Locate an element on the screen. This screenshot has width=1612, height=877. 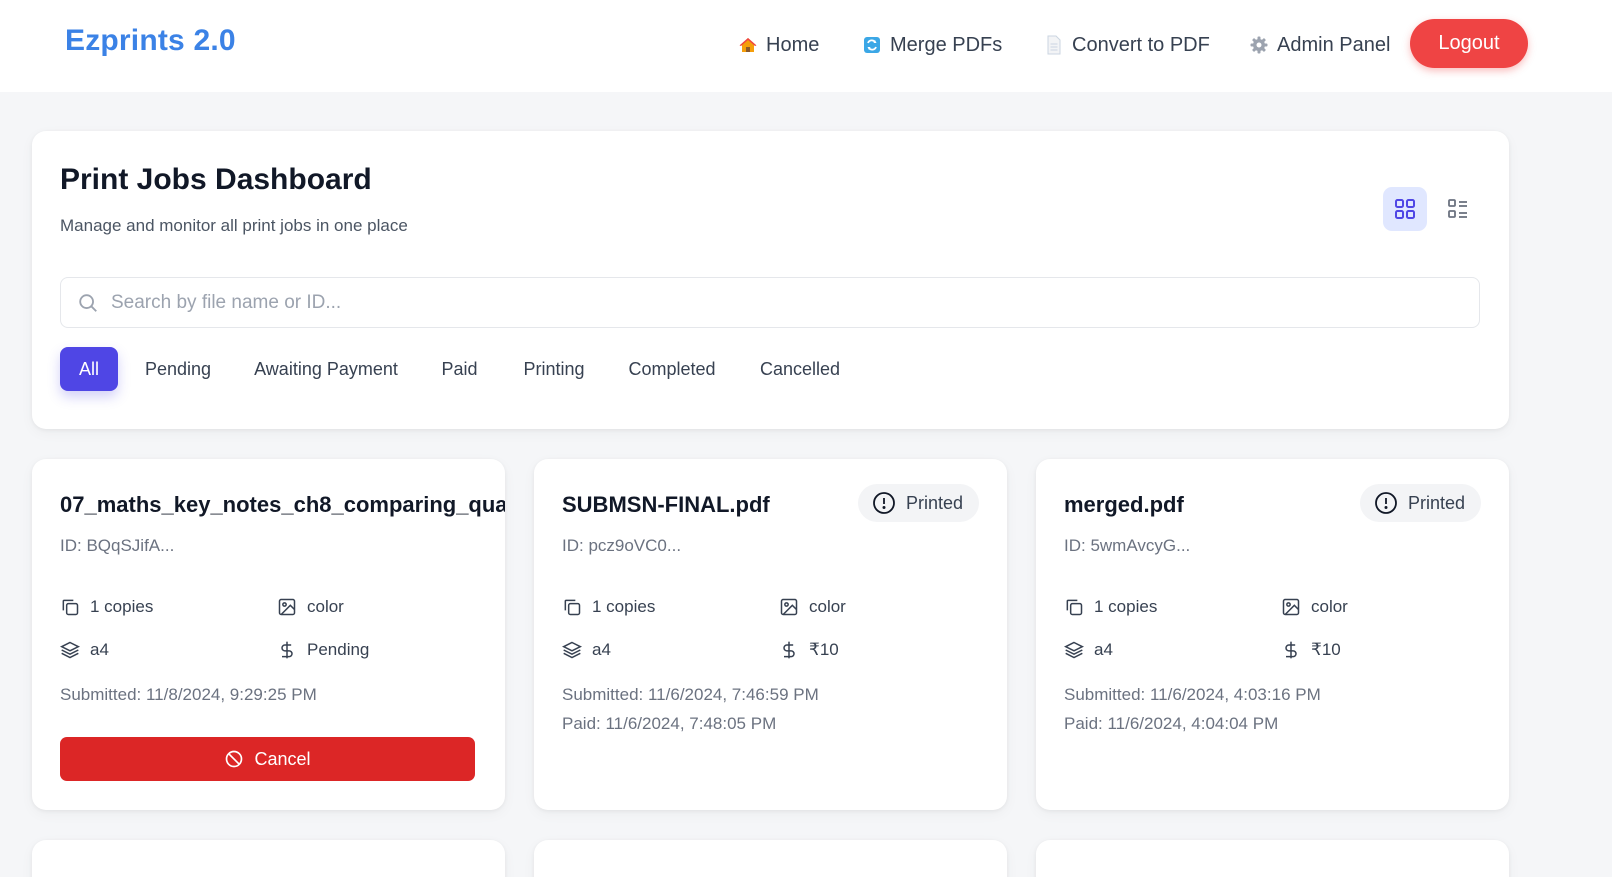
filter-all: All is located at coordinates (89, 369).